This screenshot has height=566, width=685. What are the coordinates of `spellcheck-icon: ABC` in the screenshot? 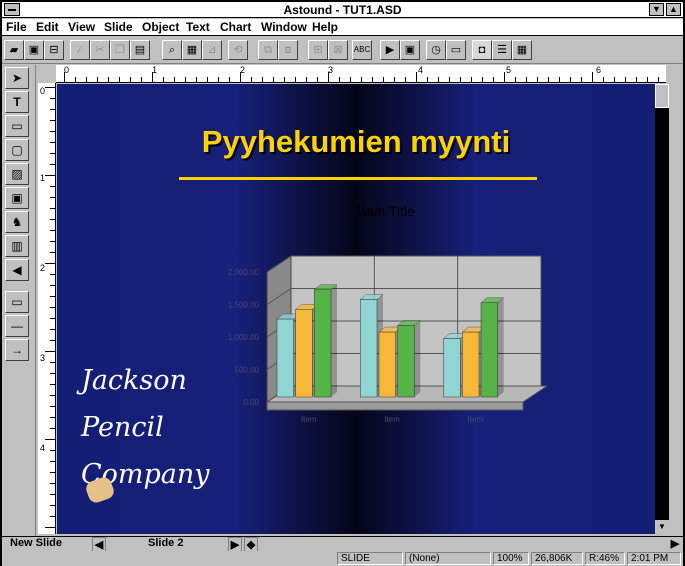 It's located at (362, 50).